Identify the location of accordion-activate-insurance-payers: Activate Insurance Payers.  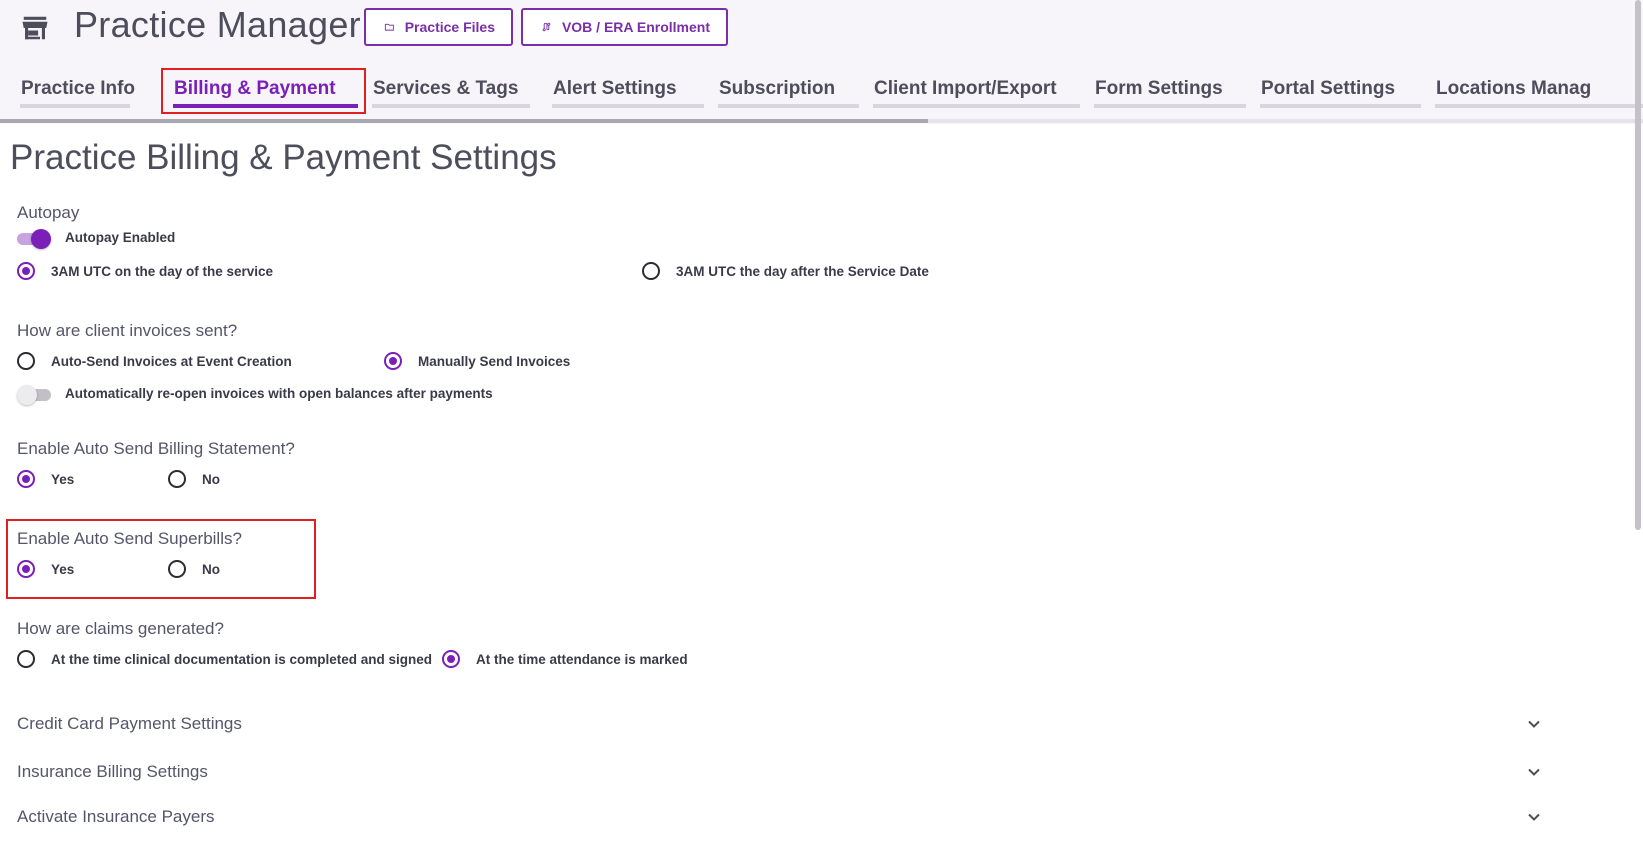
(779, 822).